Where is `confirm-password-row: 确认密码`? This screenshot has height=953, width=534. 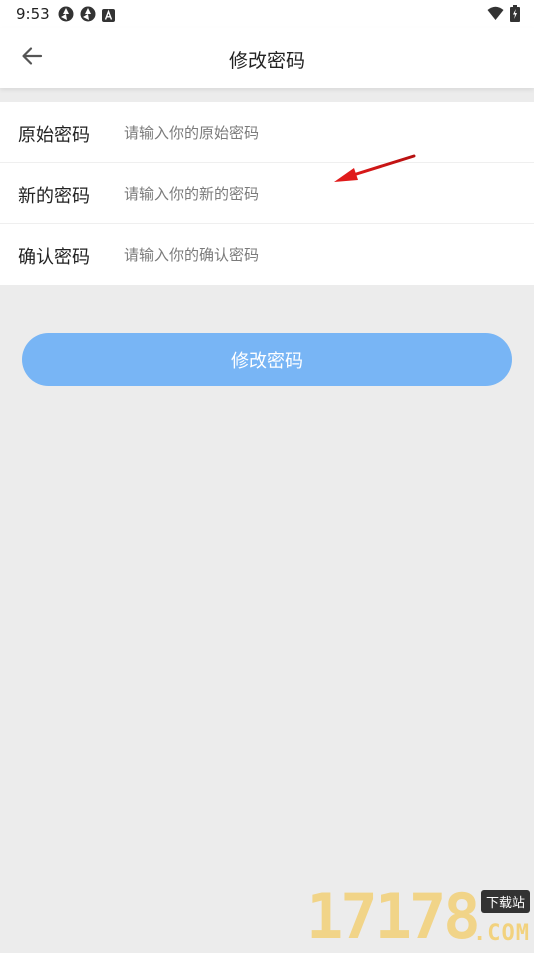
confirm-password-row: 确认密码 is located at coordinates (267, 254).